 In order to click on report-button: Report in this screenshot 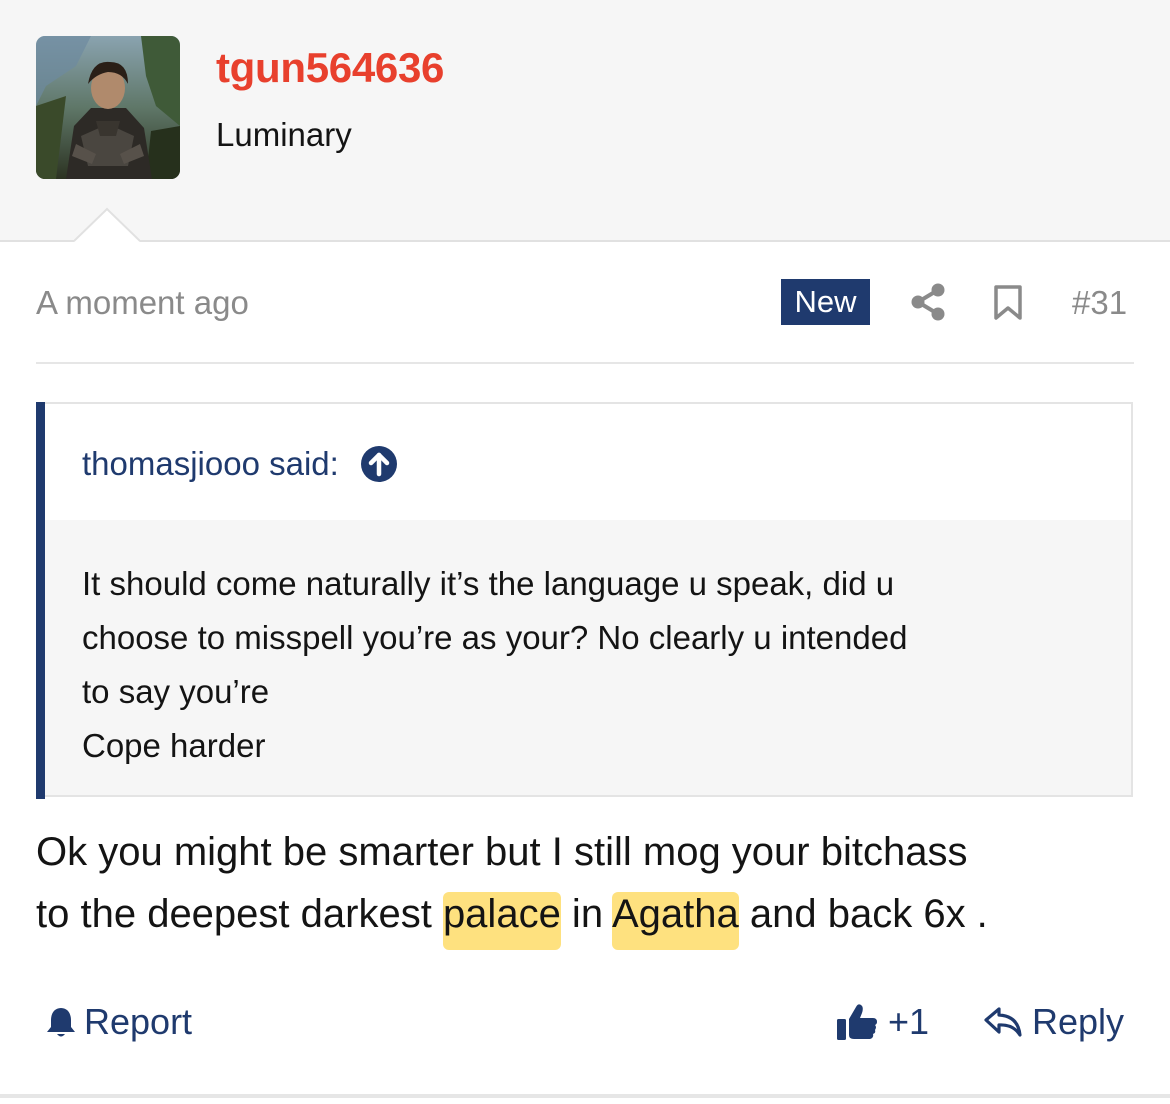, I will do `click(119, 1022)`.